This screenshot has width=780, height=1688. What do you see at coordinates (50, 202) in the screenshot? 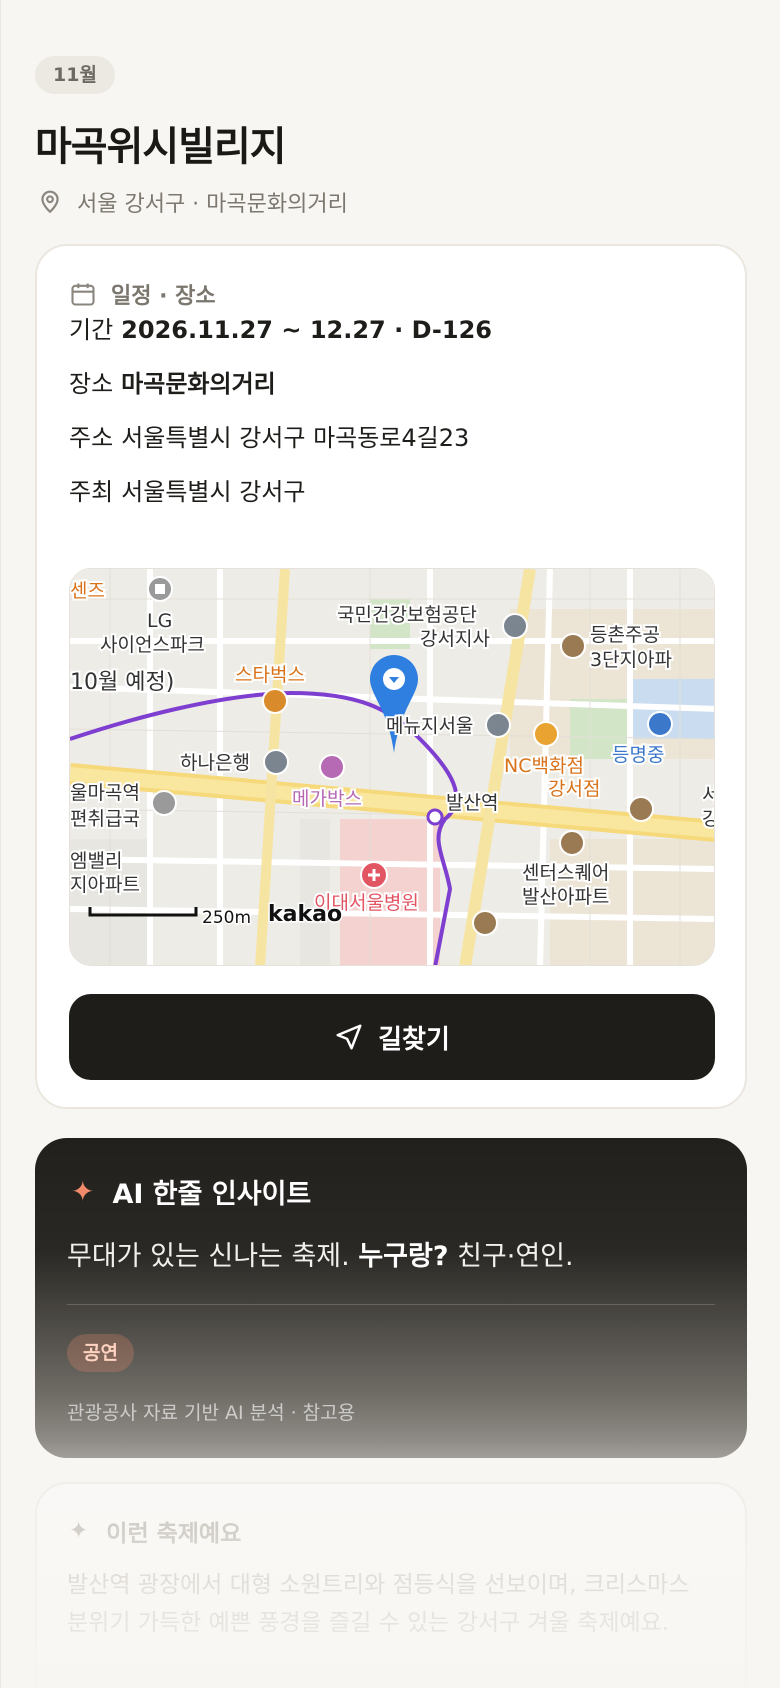
I see `location-pin-icon` at bounding box center [50, 202].